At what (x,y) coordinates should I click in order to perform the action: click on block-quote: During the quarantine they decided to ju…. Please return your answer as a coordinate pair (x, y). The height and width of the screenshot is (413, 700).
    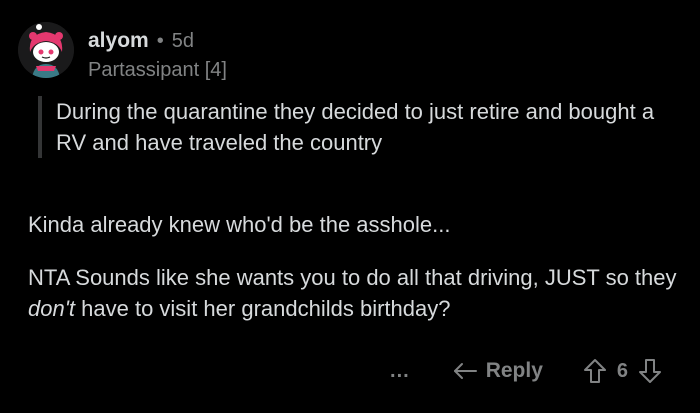
    Looking at the image, I should click on (362, 127).